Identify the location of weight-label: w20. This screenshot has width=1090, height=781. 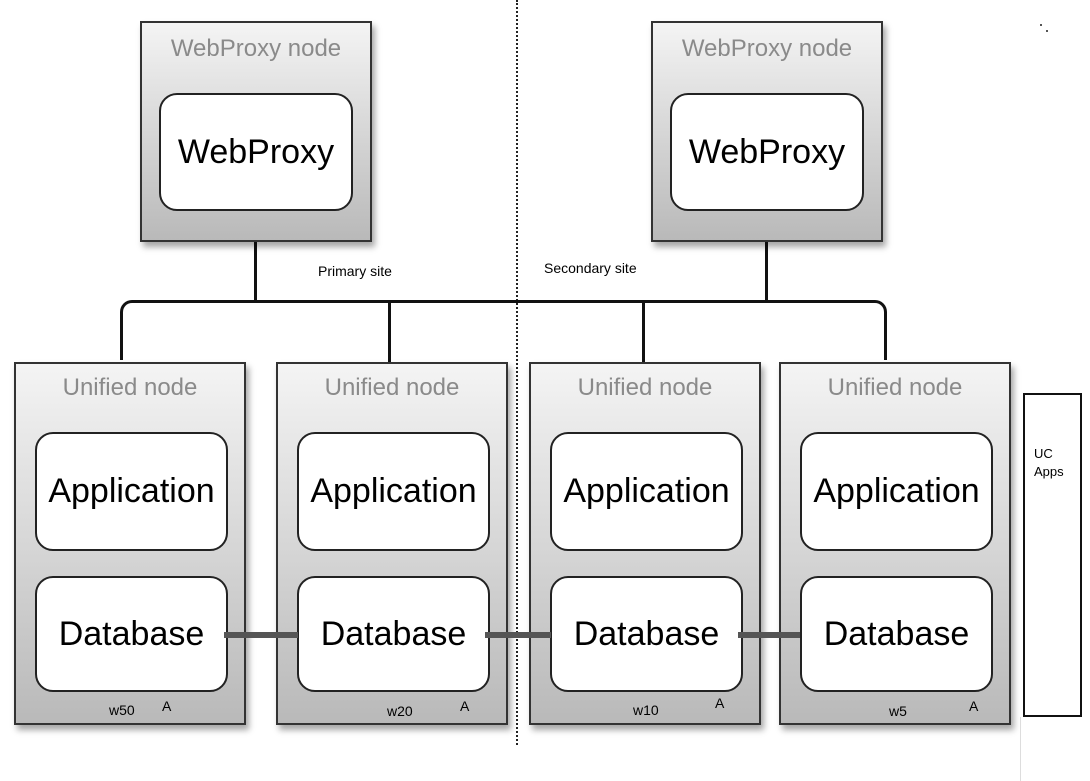
(400, 711).